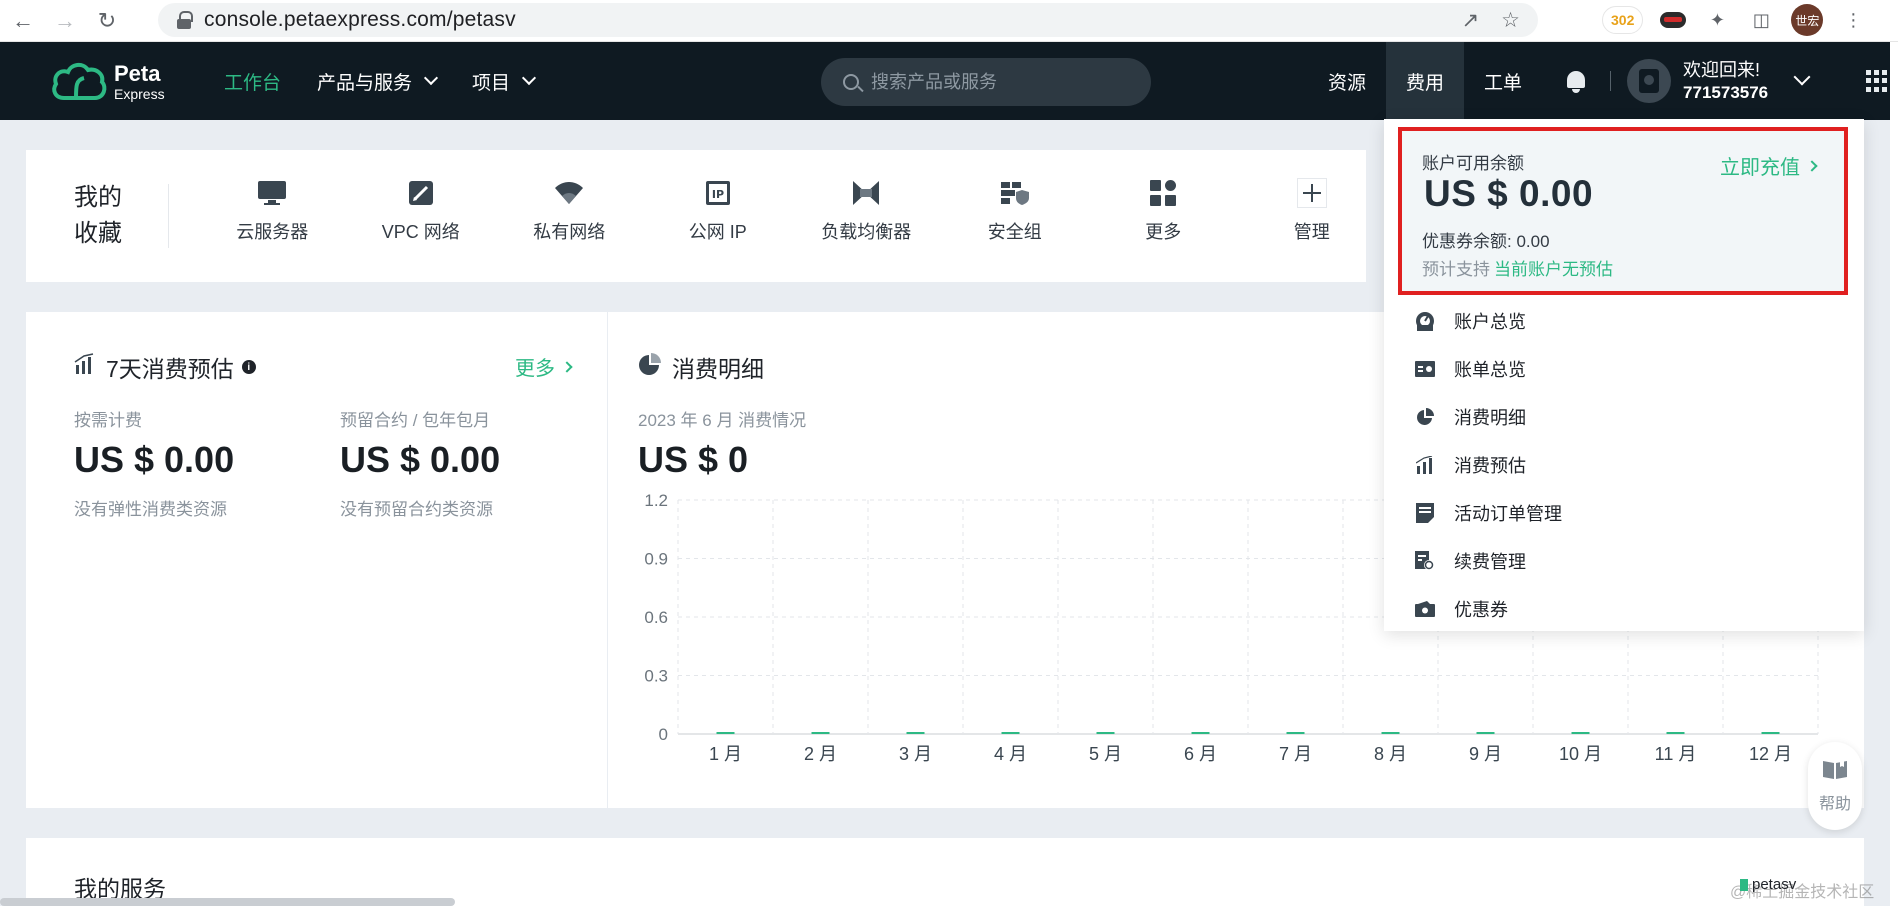 Image resolution: width=1898 pixels, height=906 pixels. Describe the element at coordinates (1488, 513) in the screenshot. I see `menu-order-management: 活动订单管理` at that location.